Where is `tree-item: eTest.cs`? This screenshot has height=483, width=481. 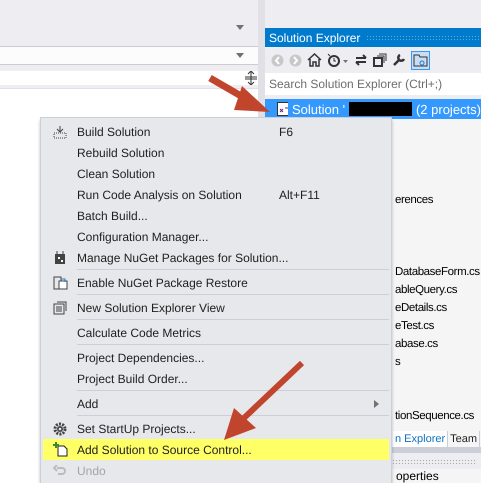 tree-item: eTest.cs is located at coordinates (438, 326).